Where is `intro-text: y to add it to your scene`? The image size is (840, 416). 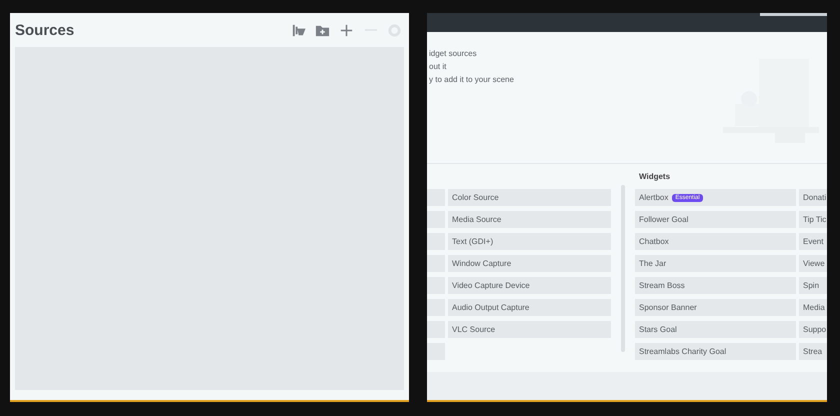 intro-text: y to add it to your scene is located at coordinates (471, 80).